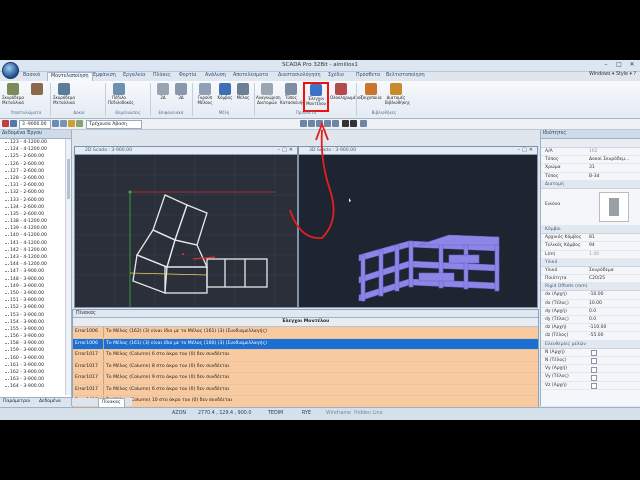 Image resolution: width=640 pixels, height=480 pixels. Describe the element at coordinates (134, 76) in the screenshot. I see `tab-ergaleia: Εργαλεία` at that location.